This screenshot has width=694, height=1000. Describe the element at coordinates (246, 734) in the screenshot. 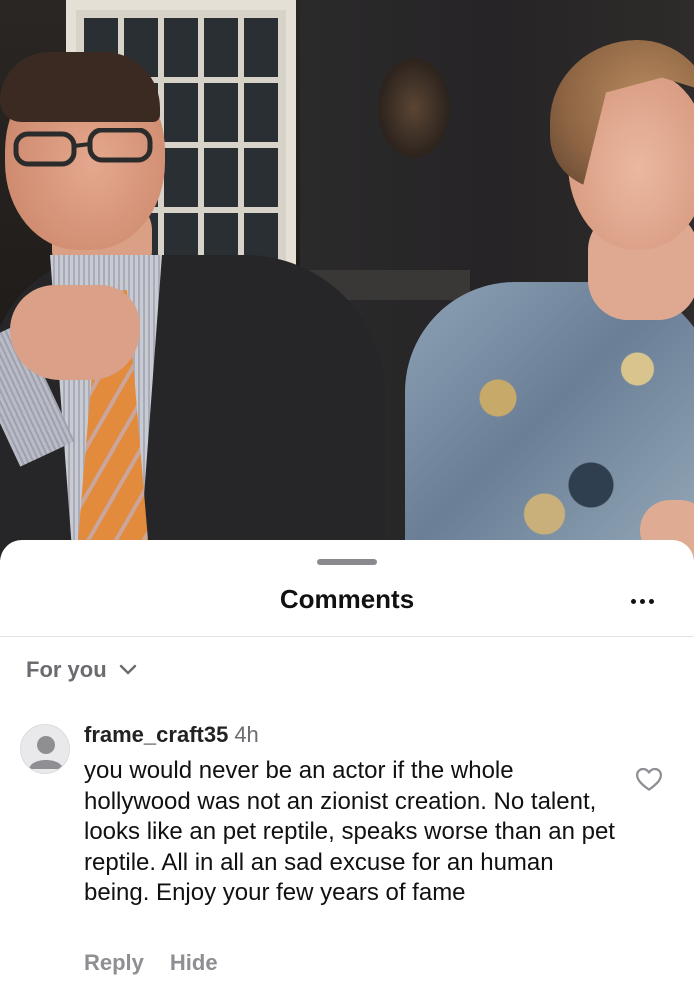

I see `comment-timestamp: 4h` at that location.